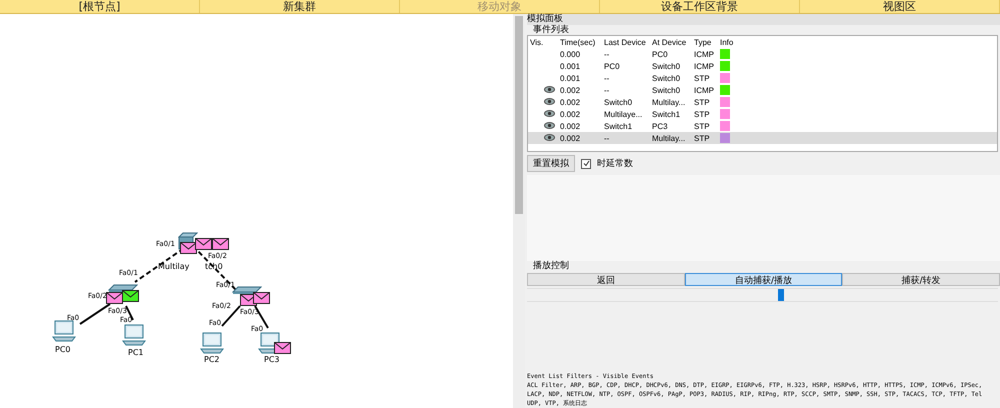  I want to click on checkbox-label: 时延常数, so click(615, 164).